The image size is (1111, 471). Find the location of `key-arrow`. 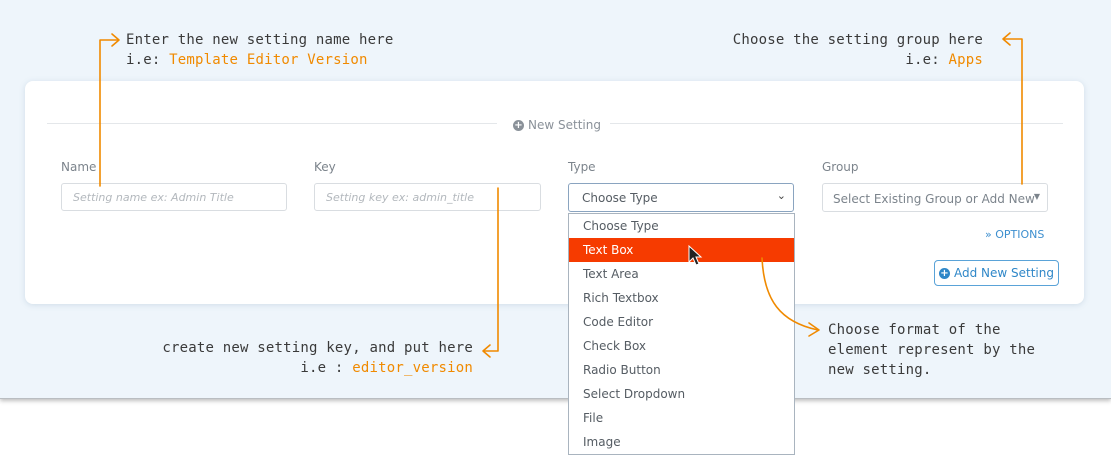

key-arrow is located at coordinates (491, 269).